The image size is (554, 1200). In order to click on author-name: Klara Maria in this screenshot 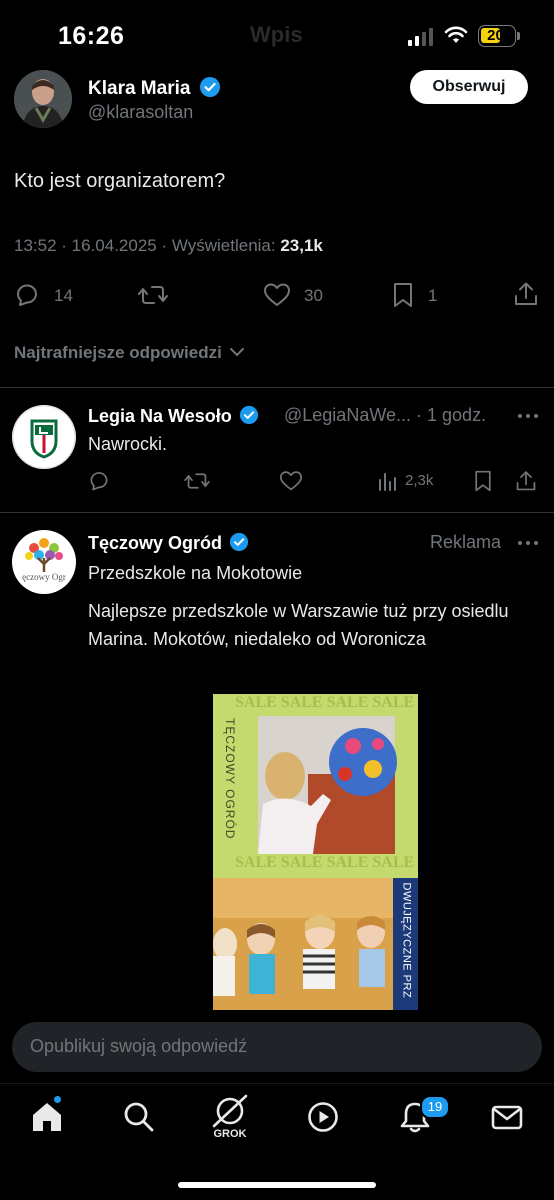, I will do `click(154, 88)`.